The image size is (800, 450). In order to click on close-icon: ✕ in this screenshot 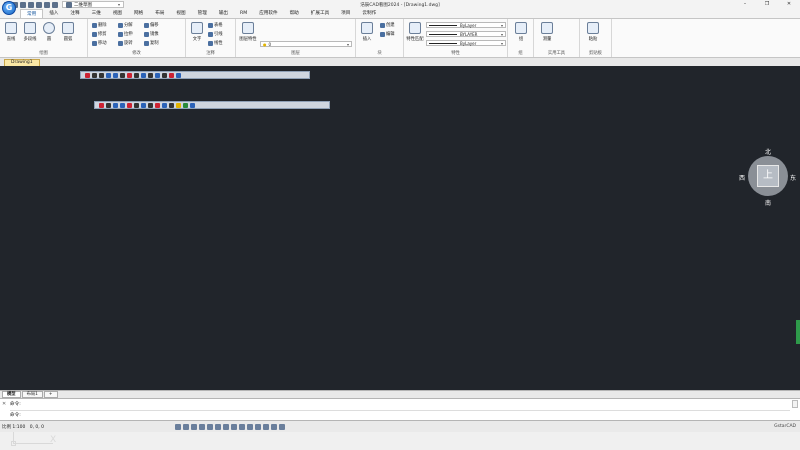, I will do `click(4, 404)`.